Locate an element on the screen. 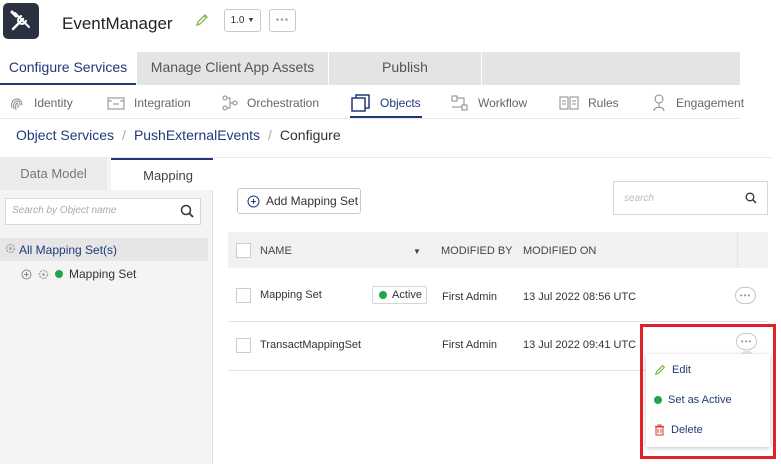  column-modified-by: MODIFIED BY is located at coordinates (477, 251).